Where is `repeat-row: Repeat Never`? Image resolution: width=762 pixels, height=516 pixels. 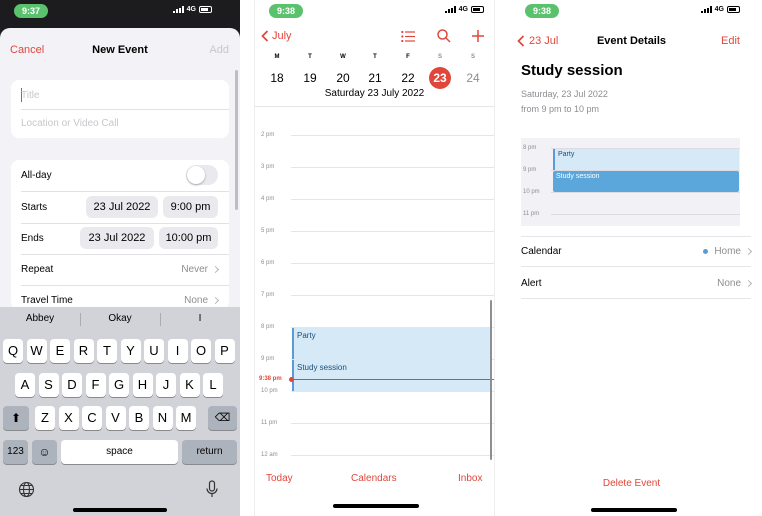
repeat-row: Repeat Never is located at coordinates (120, 269).